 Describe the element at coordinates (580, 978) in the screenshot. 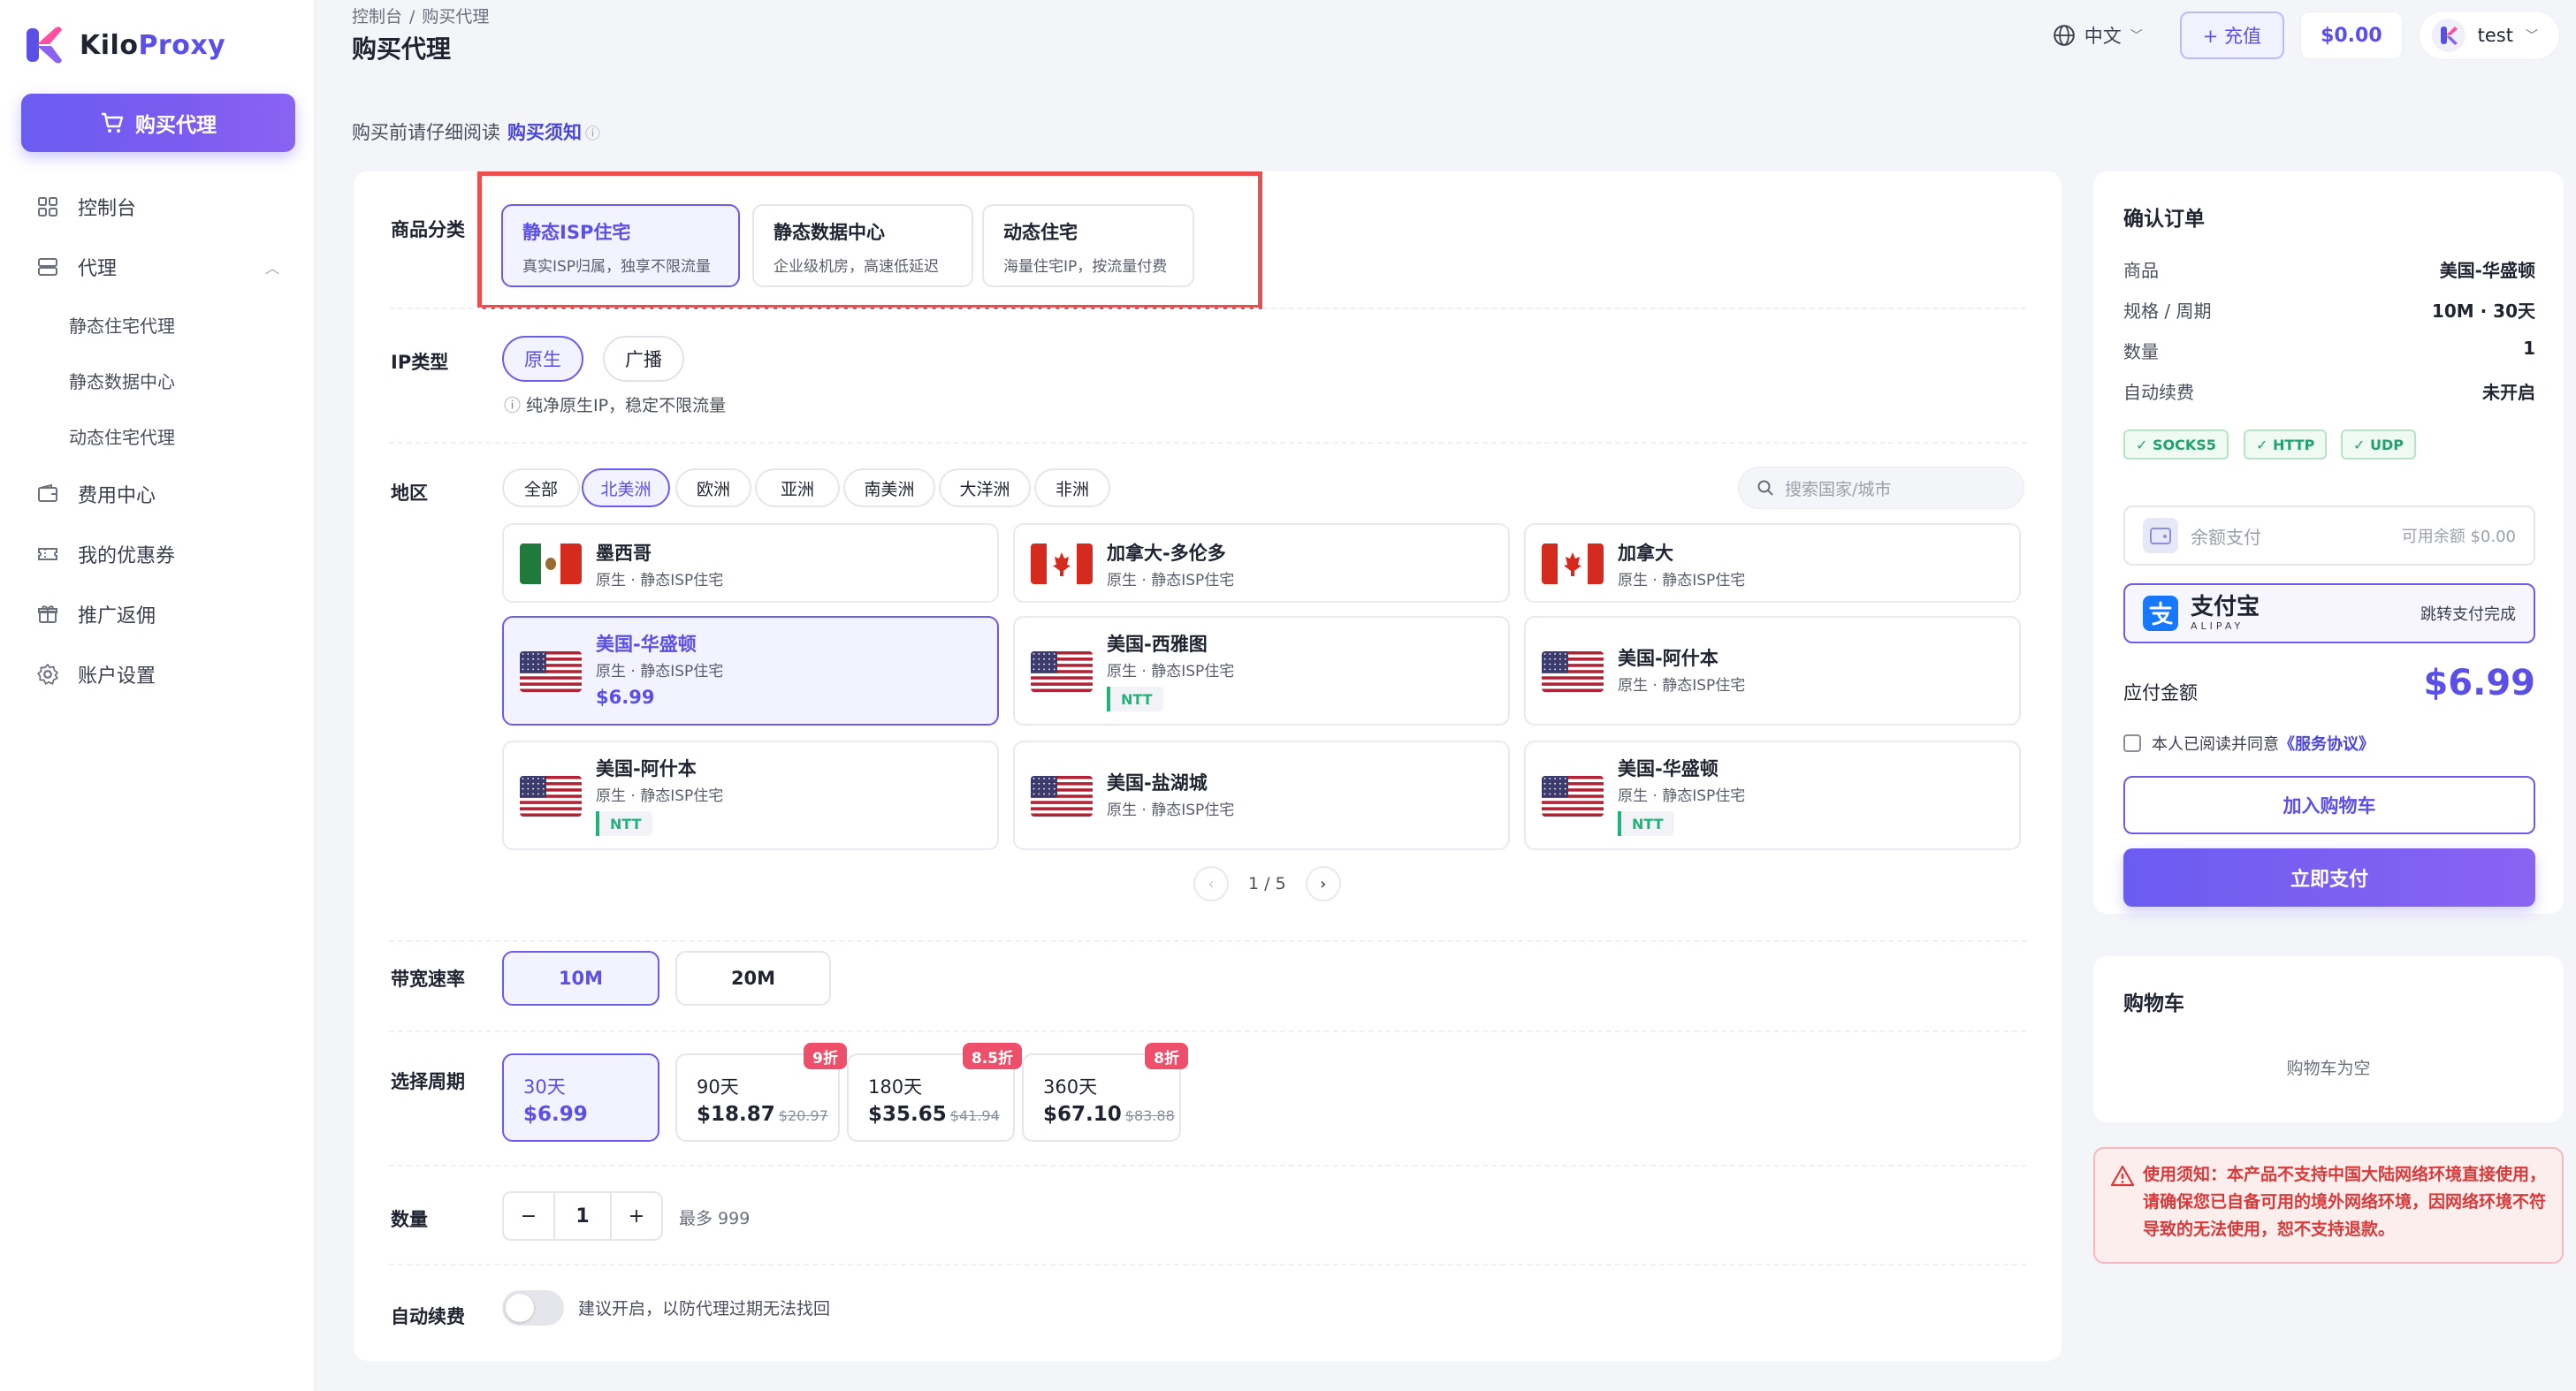

I see `bandwidth-10m: 10M` at that location.